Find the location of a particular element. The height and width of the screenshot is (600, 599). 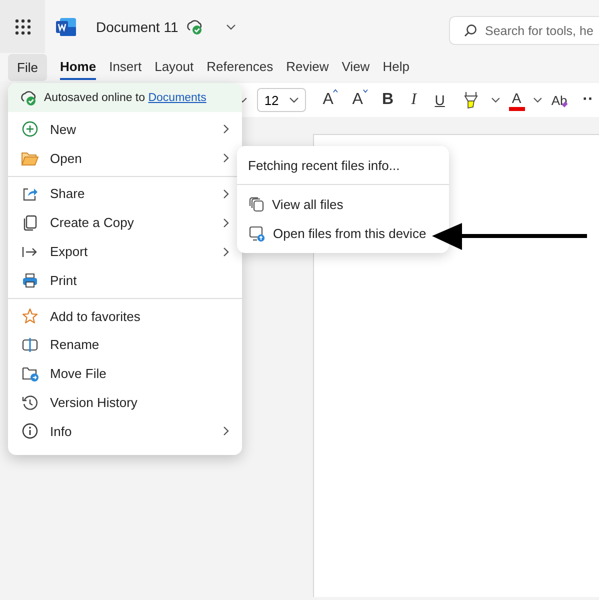

files-icon is located at coordinates (256, 204).